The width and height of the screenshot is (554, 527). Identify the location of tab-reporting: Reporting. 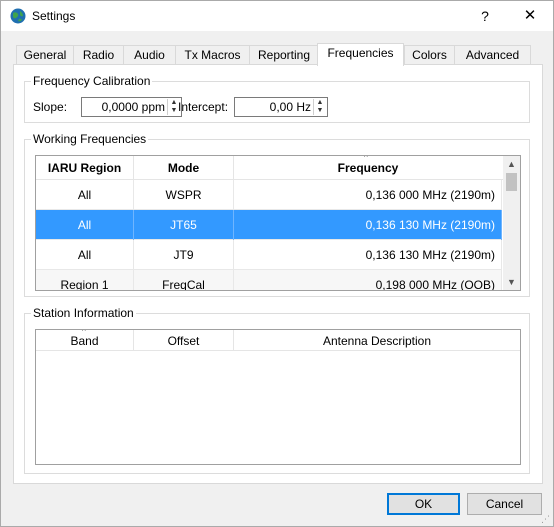
(284, 55).